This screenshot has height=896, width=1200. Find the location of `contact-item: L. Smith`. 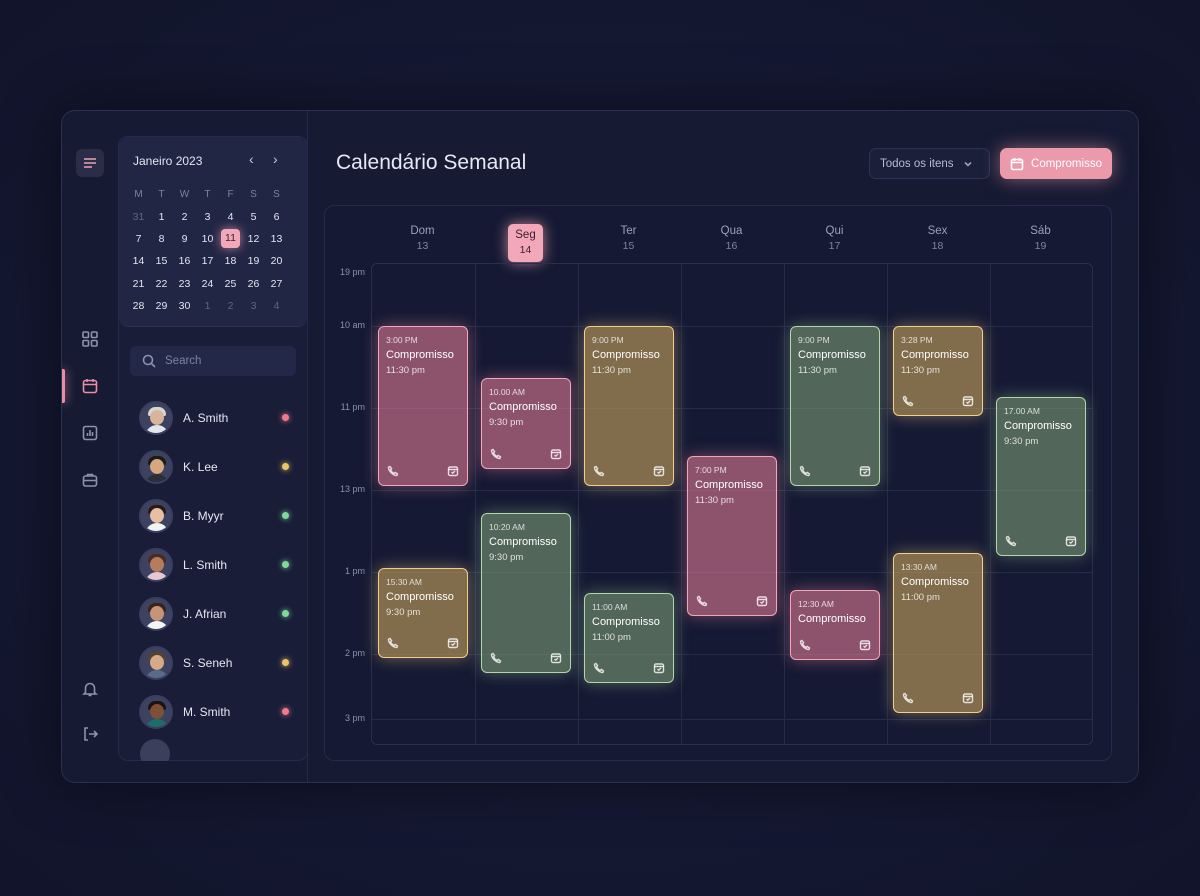

contact-item: L. Smith is located at coordinates (219, 564).